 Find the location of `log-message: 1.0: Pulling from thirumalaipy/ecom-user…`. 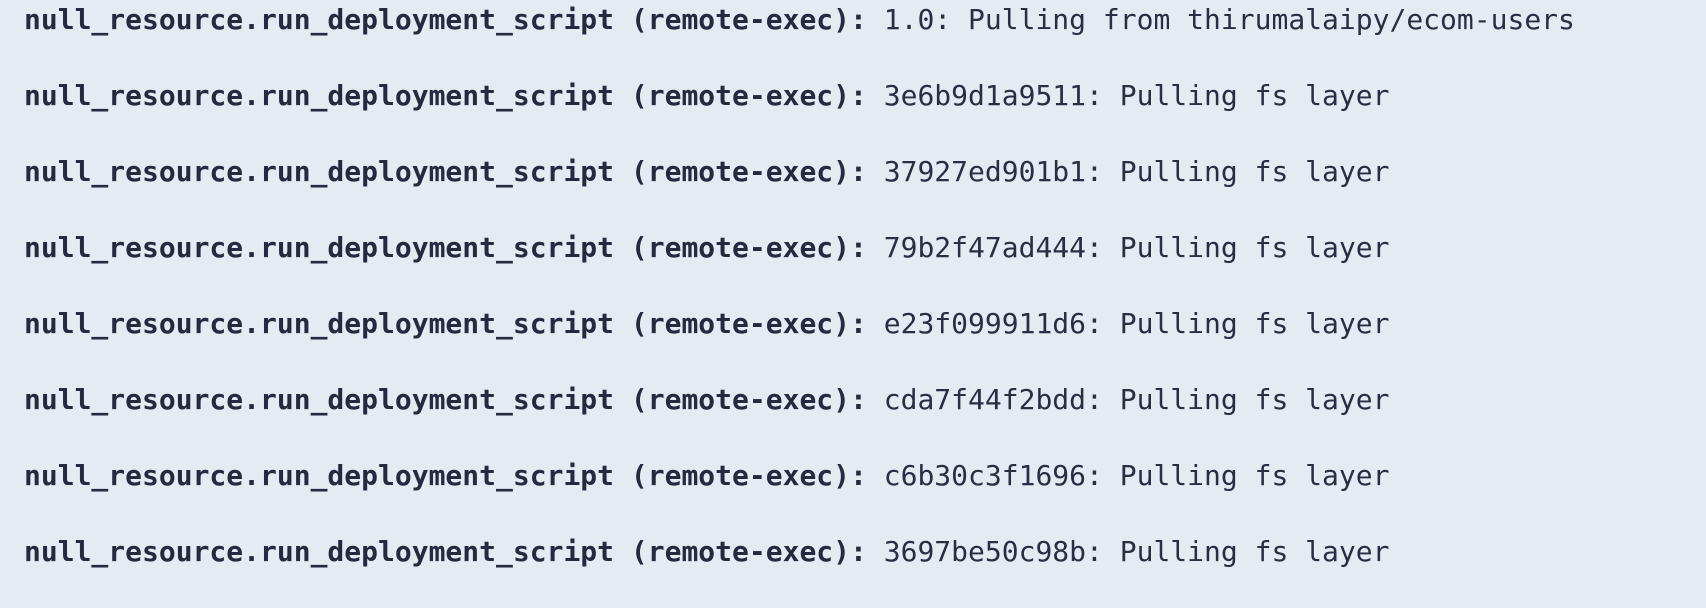

log-message: 1.0: Pulling from thirumalaipy/ecom-user… is located at coordinates (1229, 19).